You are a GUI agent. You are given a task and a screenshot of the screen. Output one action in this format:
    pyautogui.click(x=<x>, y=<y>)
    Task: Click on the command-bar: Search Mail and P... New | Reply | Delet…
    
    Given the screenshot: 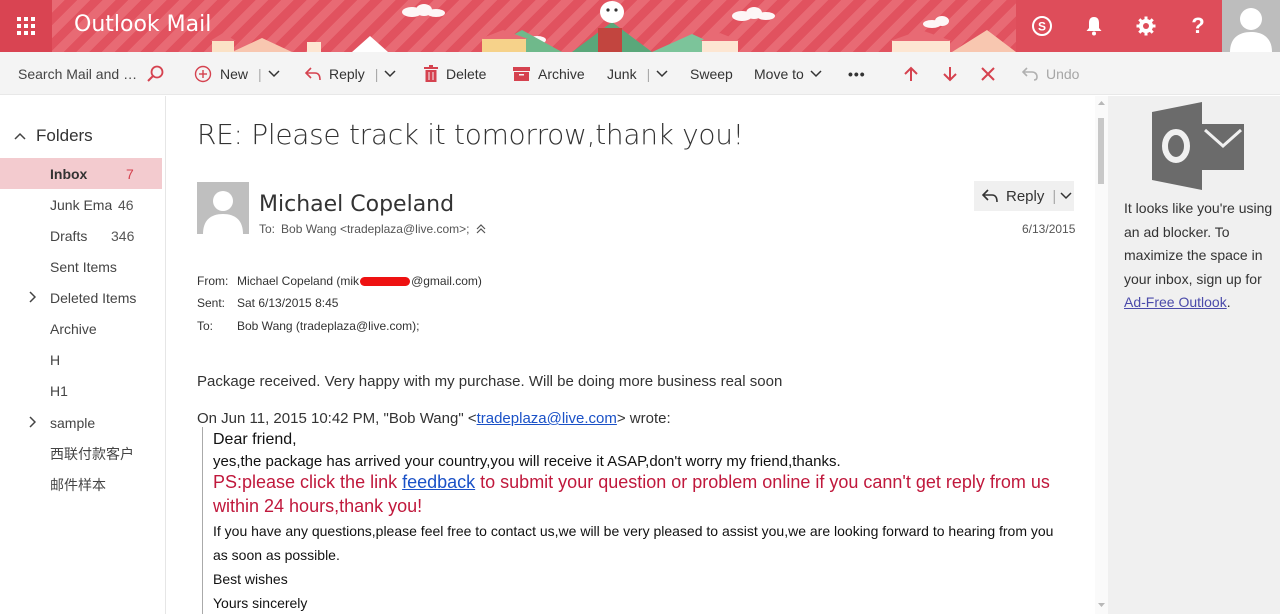 What is the action you would take?
    pyautogui.click(x=640, y=73)
    